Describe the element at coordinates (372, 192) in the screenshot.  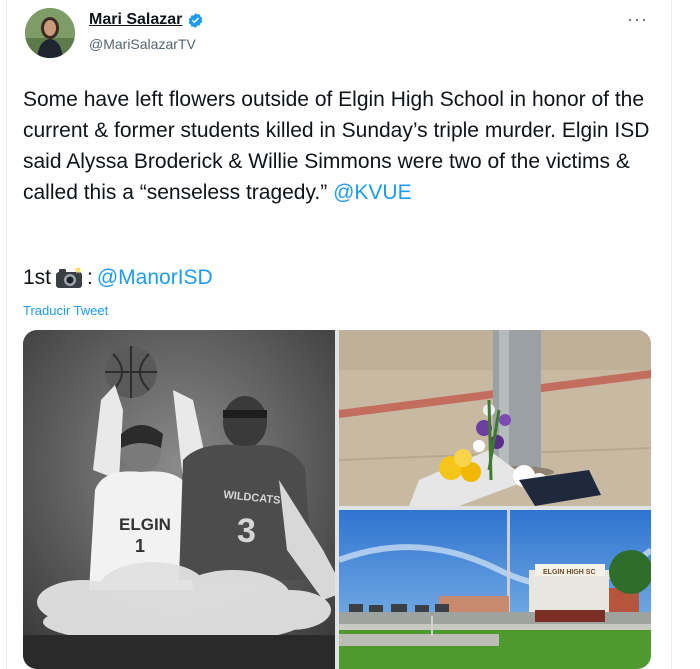
I see `mention-link: @KVUE` at that location.